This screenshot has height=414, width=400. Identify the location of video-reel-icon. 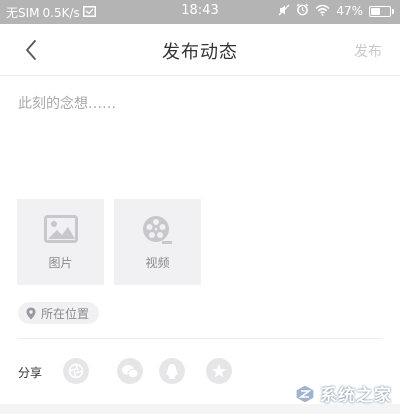
(157, 230).